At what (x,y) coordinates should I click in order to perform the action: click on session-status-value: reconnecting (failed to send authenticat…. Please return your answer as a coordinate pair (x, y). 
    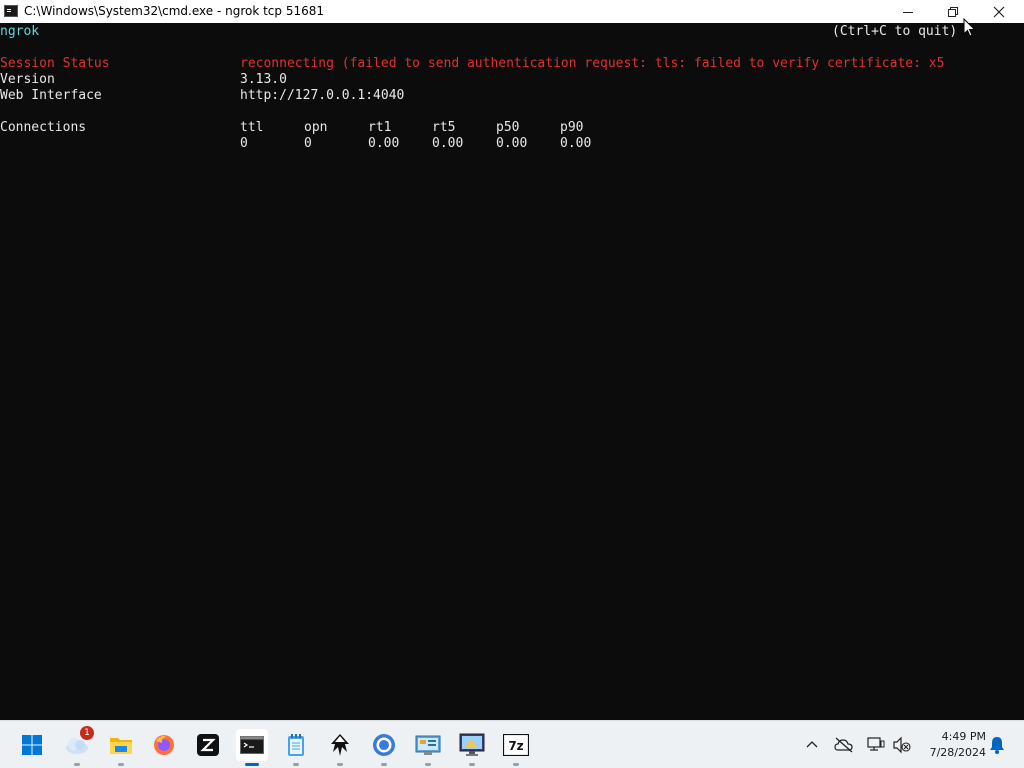
    Looking at the image, I should click on (592, 63).